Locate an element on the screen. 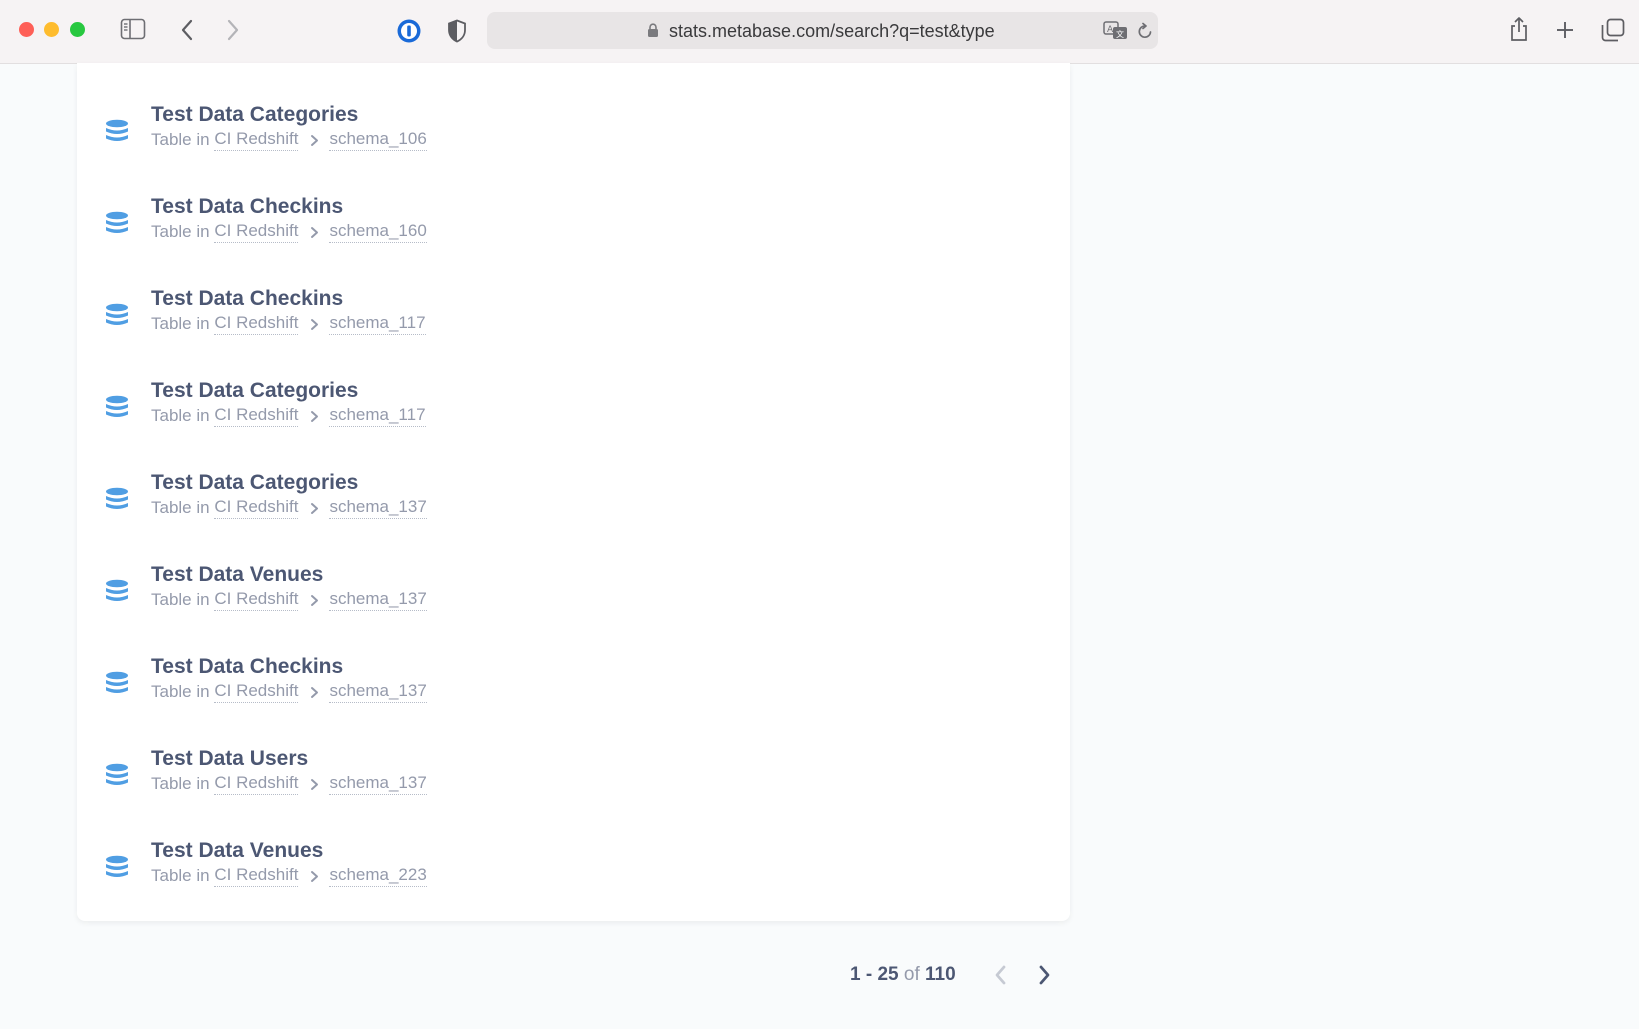 The width and height of the screenshot is (1639, 1029). maximize-window-button is located at coordinates (77, 29).